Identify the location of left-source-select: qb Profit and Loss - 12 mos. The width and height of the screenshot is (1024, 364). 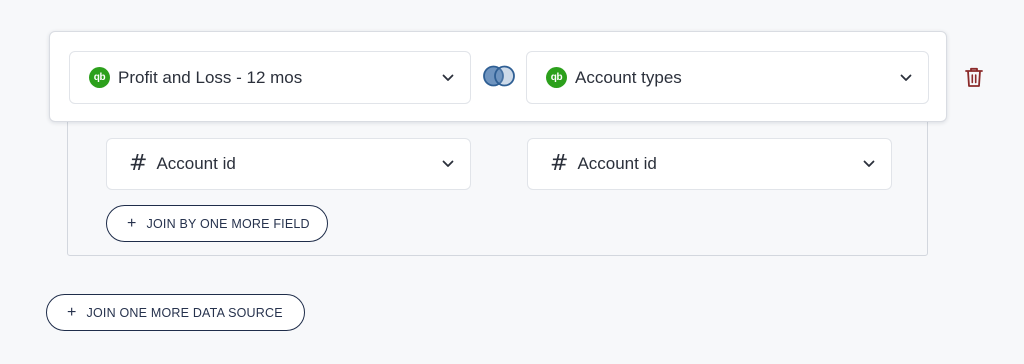
(270, 77).